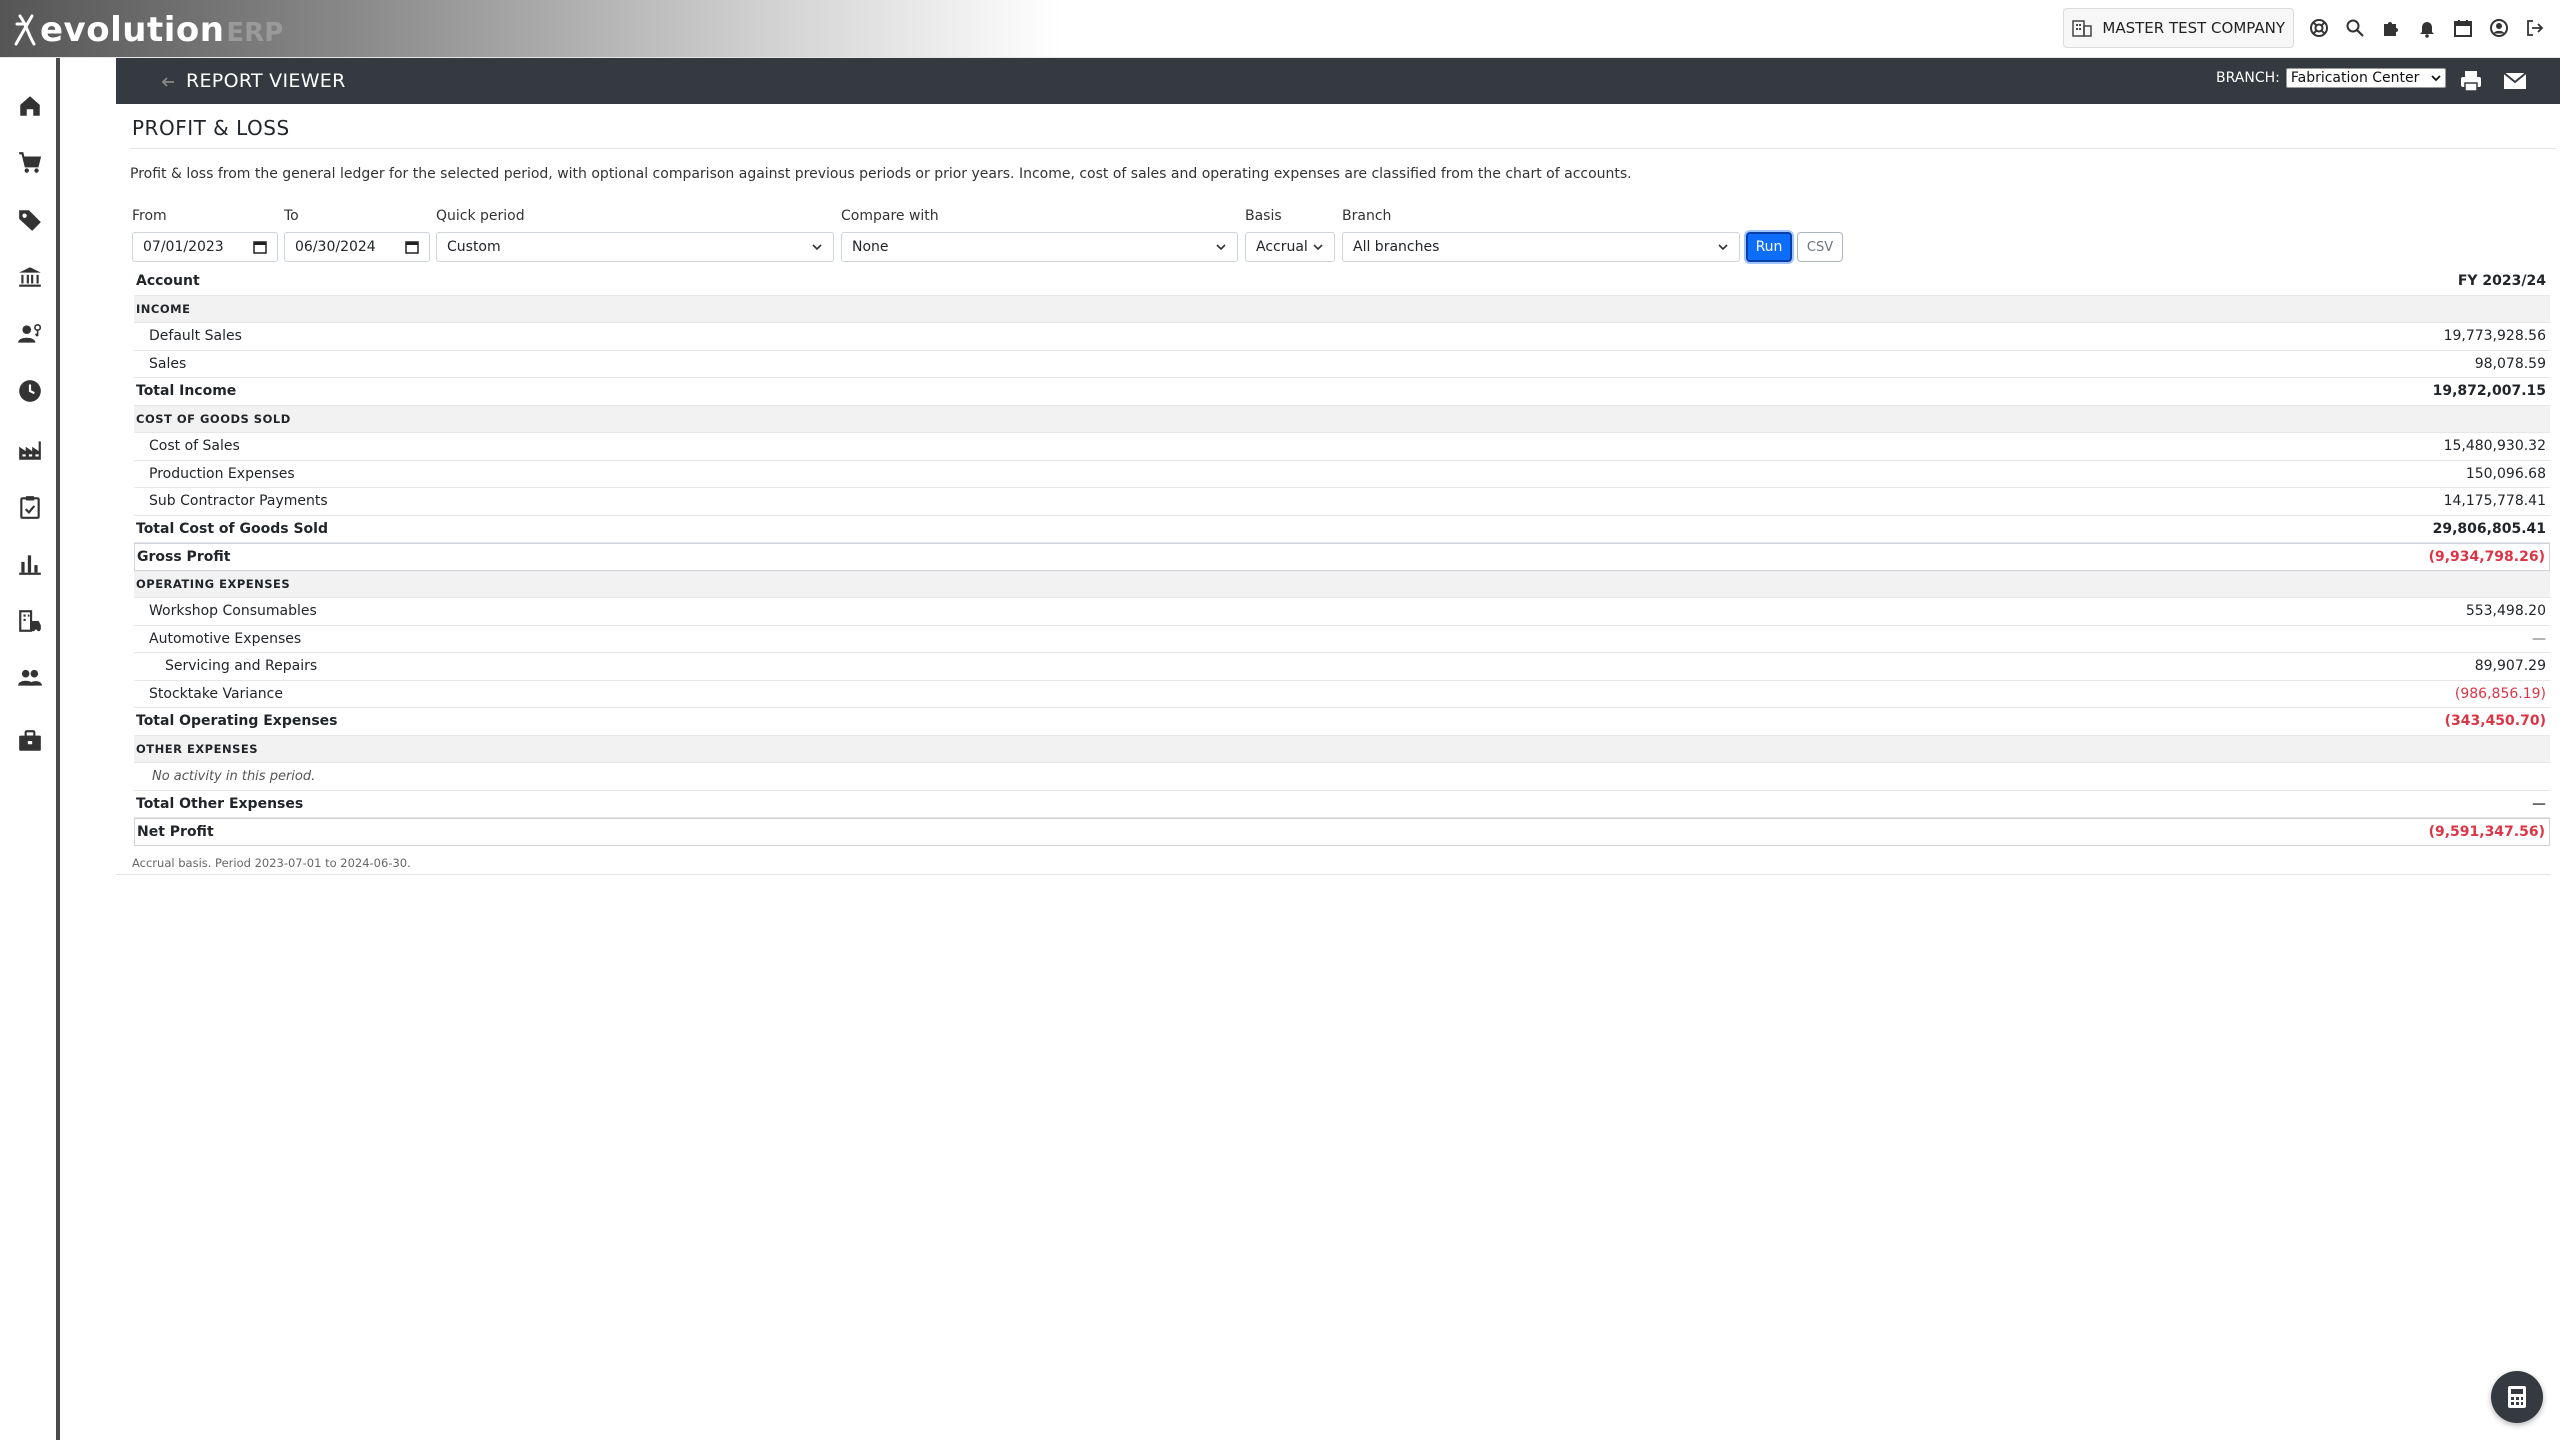 This screenshot has width=2560, height=1440. What do you see at coordinates (1342, 804) in the screenshot?
I see `total-row: Total Other Expenses —` at bounding box center [1342, 804].